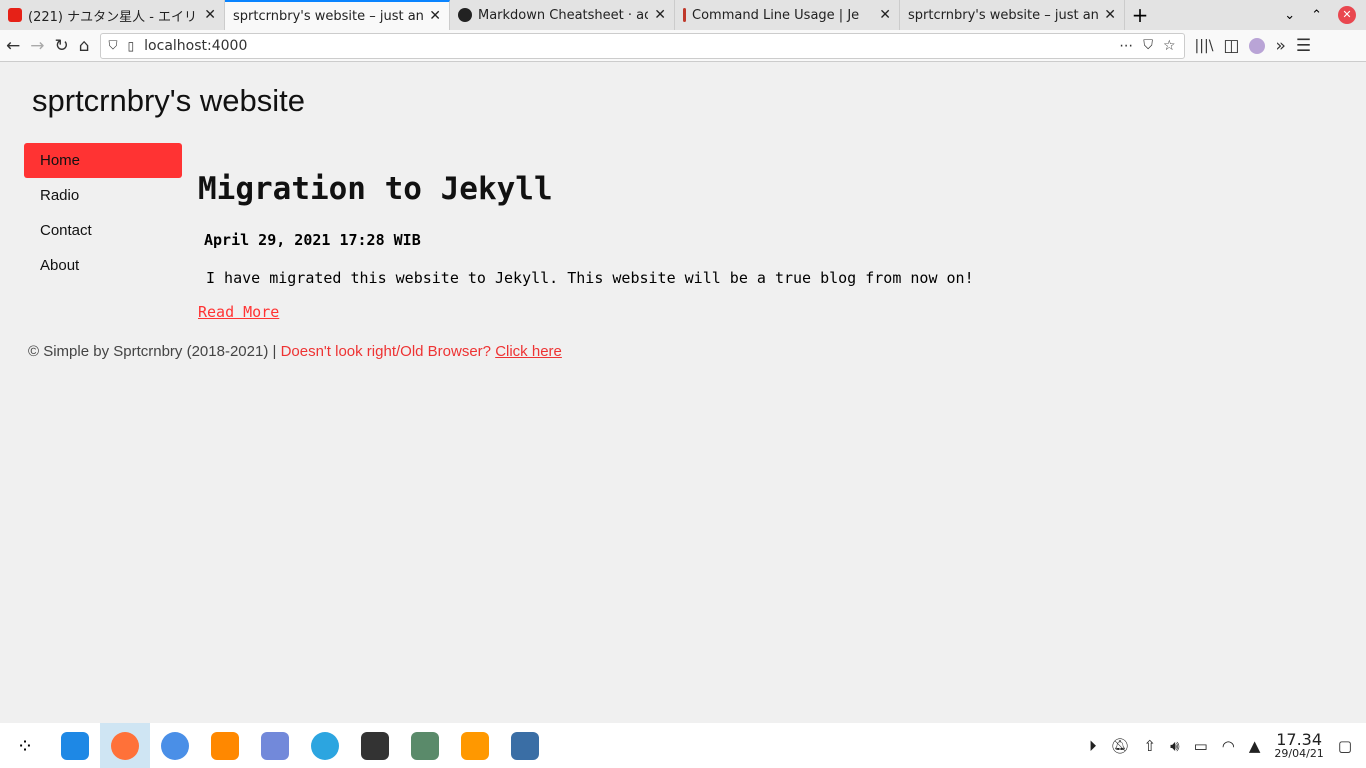 This screenshot has height=768, width=1366. I want to click on sidebar-icon: ◫, so click(1231, 46).